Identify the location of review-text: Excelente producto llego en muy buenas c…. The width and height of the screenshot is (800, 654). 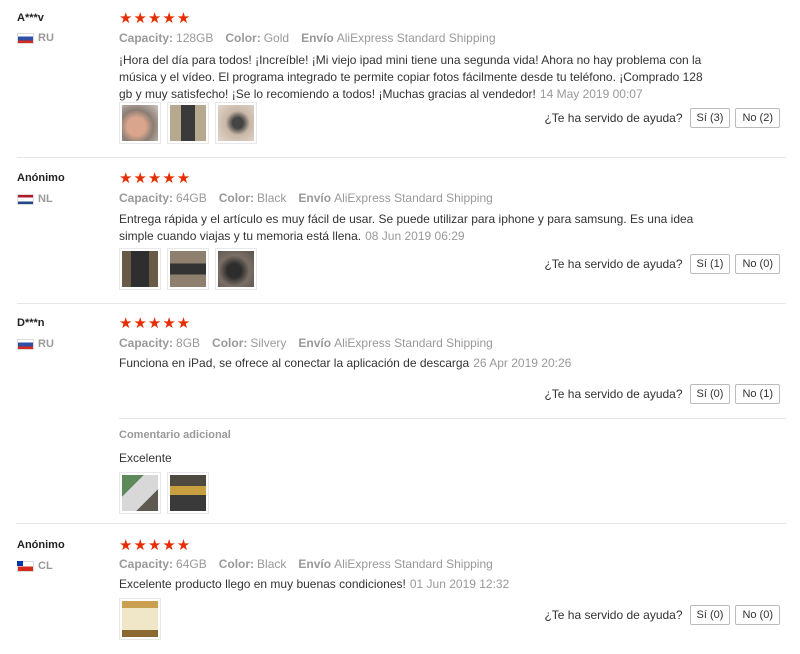
(314, 584).